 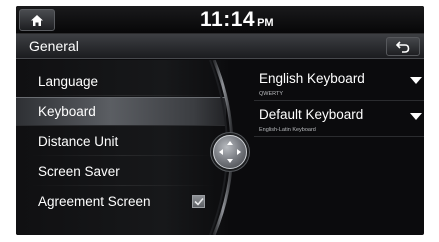 I want to click on menu-item-distance-unit: Distance Unit, so click(x=121, y=141).